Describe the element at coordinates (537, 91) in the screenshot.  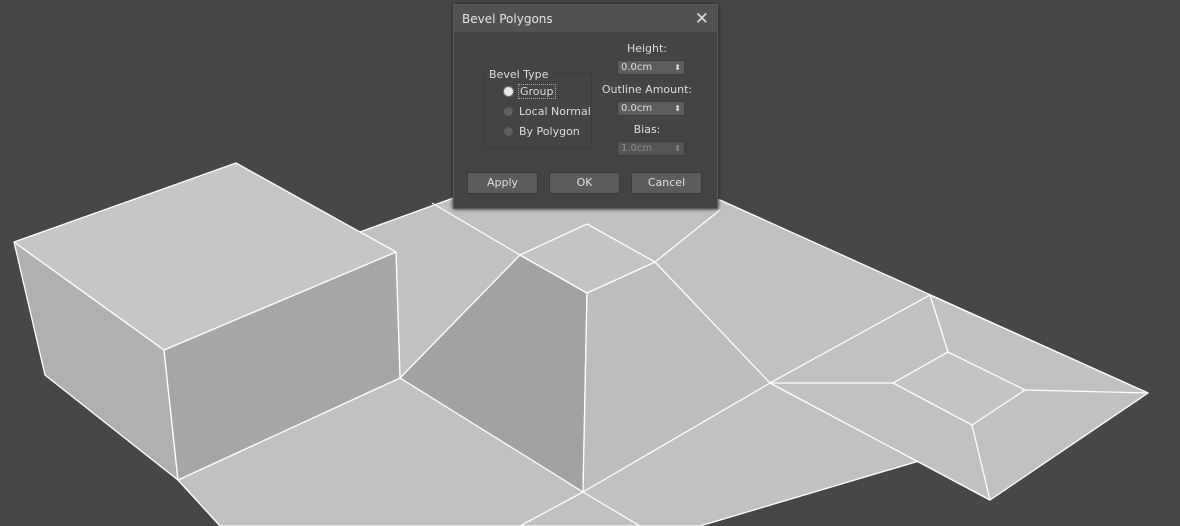
I see `radio-label: Group` at that location.